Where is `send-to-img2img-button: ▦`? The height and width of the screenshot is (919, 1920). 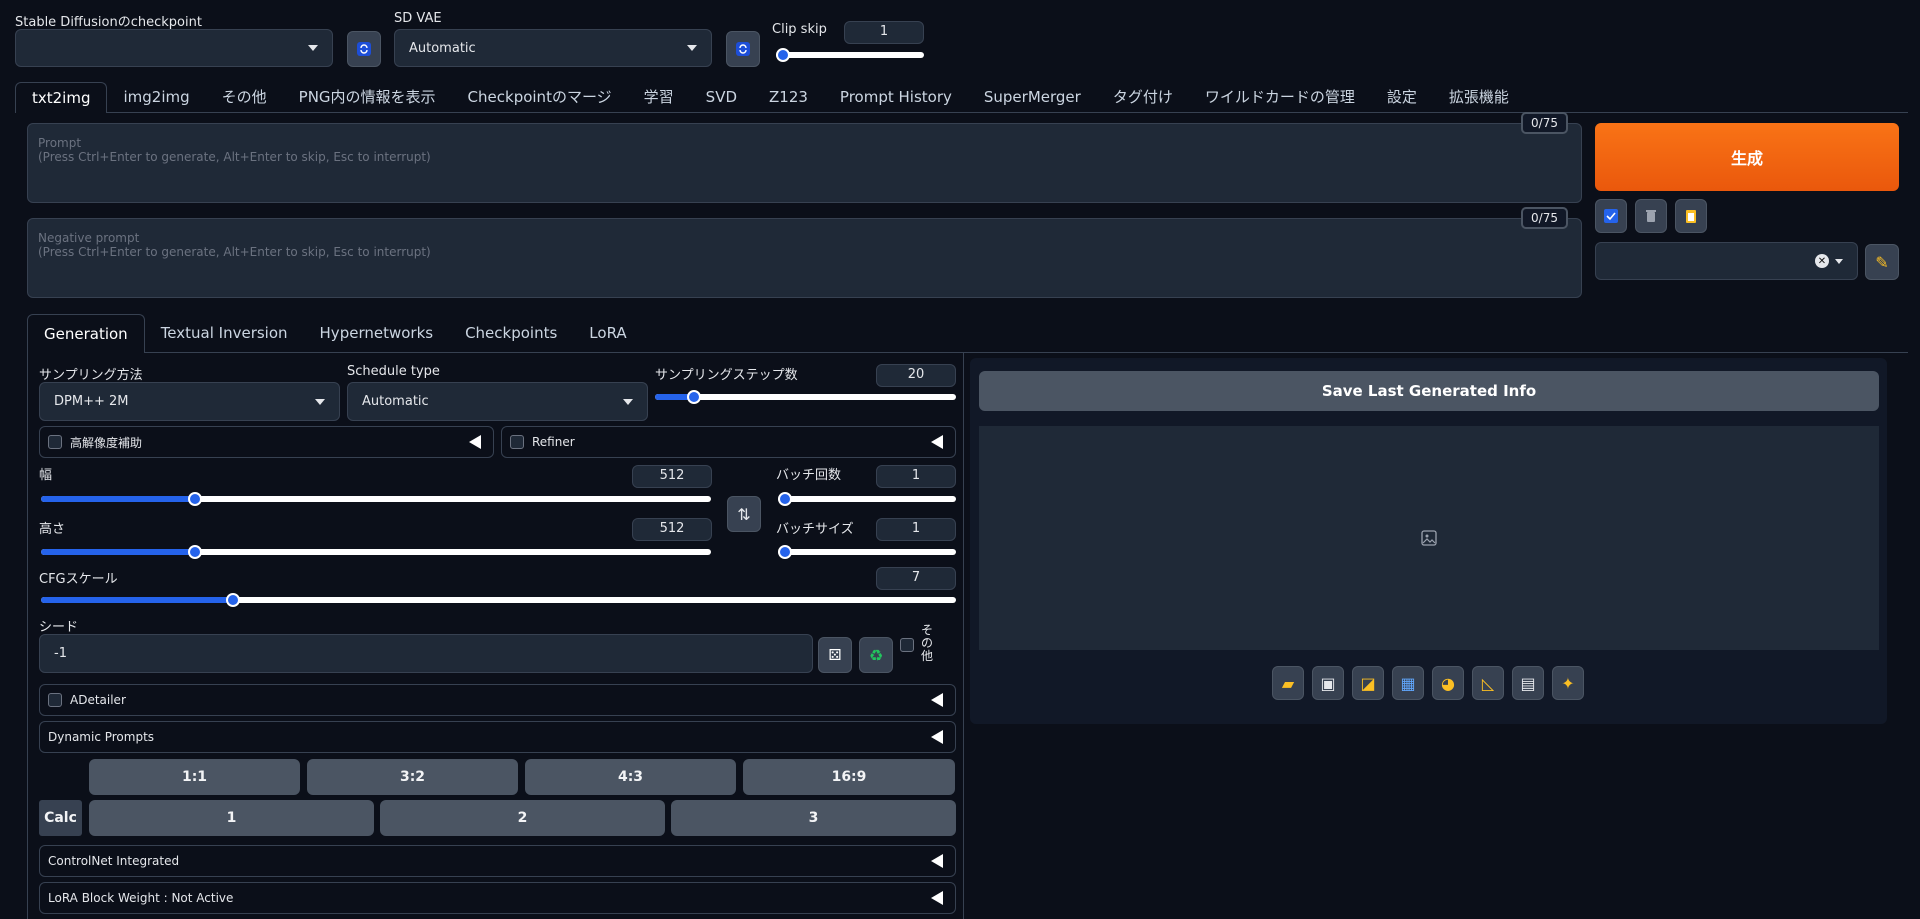
send-to-img2img-button: ▦ is located at coordinates (1408, 683).